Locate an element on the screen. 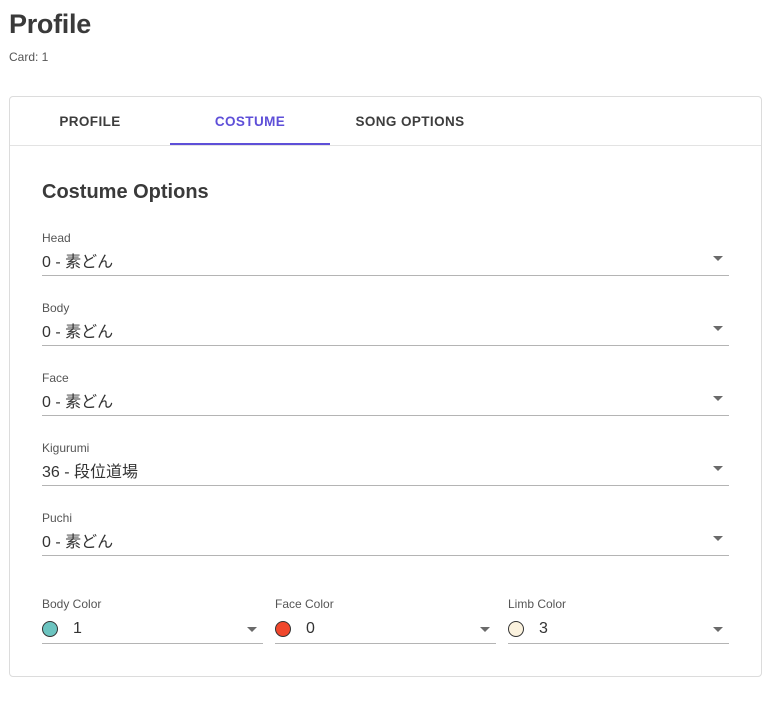 The height and width of the screenshot is (702, 775). face-label: Face is located at coordinates (55, 378).